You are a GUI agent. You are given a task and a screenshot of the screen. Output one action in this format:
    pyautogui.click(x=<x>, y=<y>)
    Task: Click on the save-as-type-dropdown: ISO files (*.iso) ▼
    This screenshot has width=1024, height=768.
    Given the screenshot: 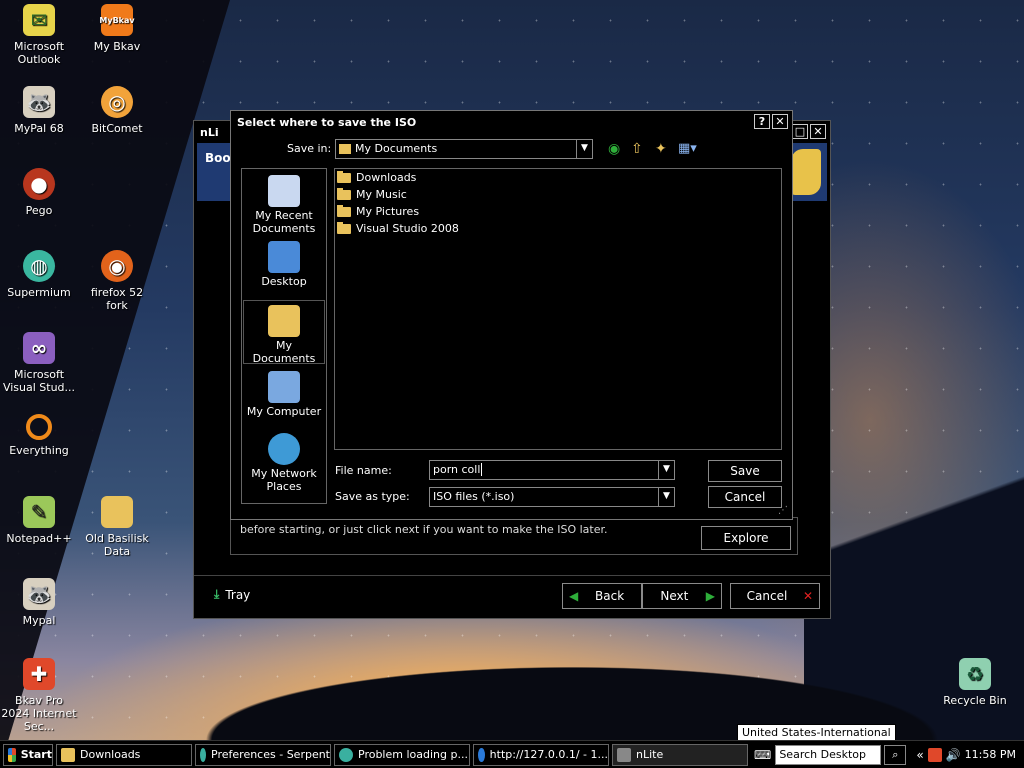 What is the action you would take?
    pyautogui.click(x=552, y=497)
    